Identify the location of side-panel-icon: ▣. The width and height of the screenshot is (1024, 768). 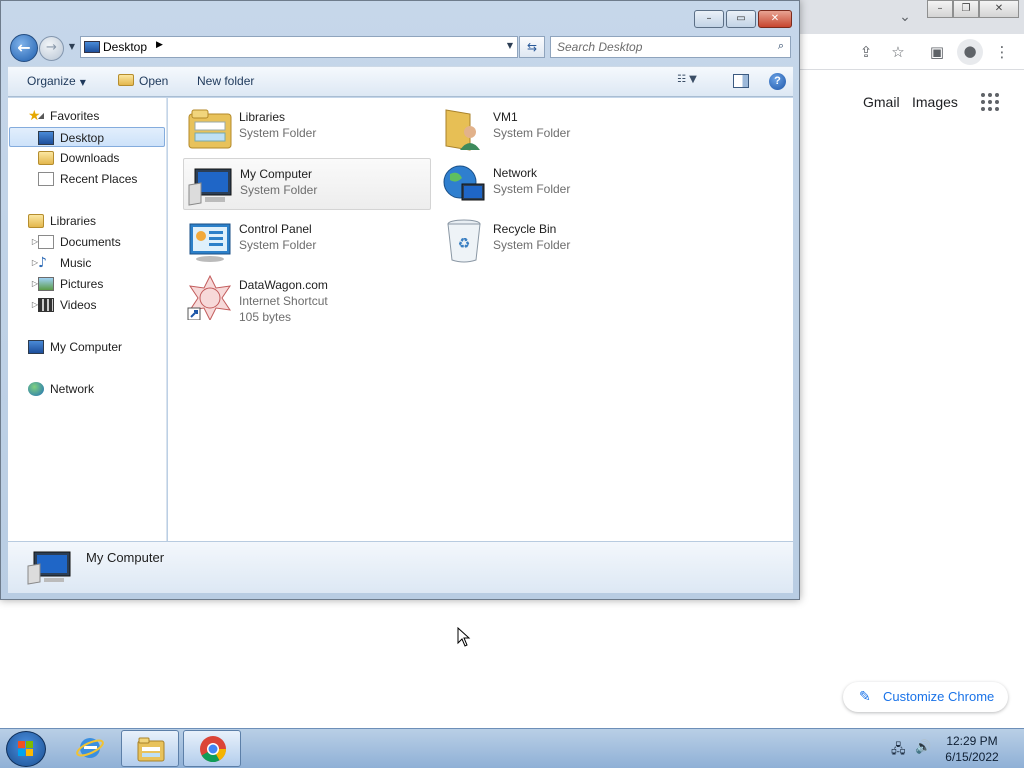
(937, 52).